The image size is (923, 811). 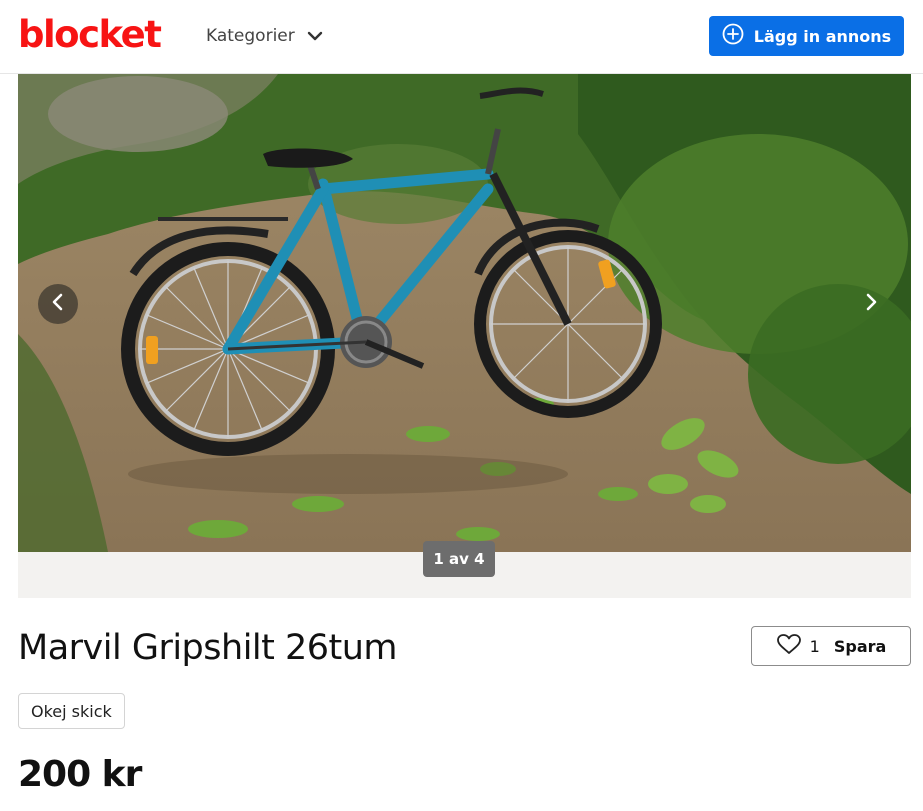 I want to click on save-label: Spara, so click(x=860, y=646).